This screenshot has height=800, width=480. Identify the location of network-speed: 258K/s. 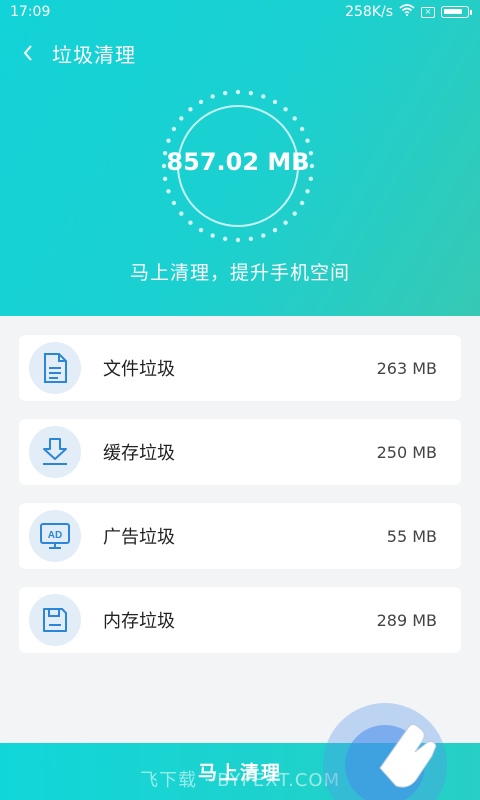
(369, 12).